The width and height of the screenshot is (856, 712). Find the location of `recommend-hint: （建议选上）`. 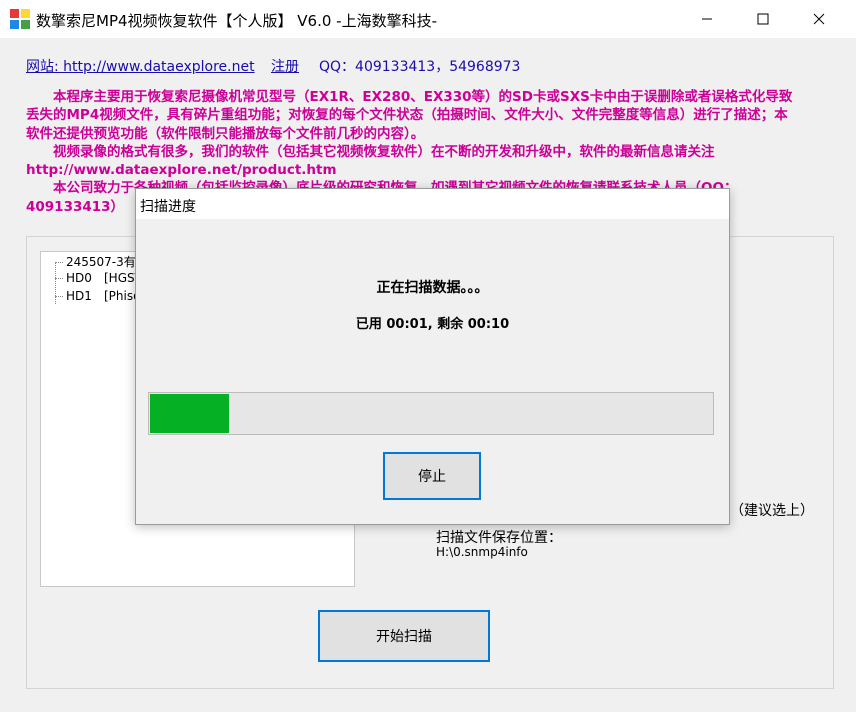

recommend-hint: （建议选上） is located at coordinates (772, 511).